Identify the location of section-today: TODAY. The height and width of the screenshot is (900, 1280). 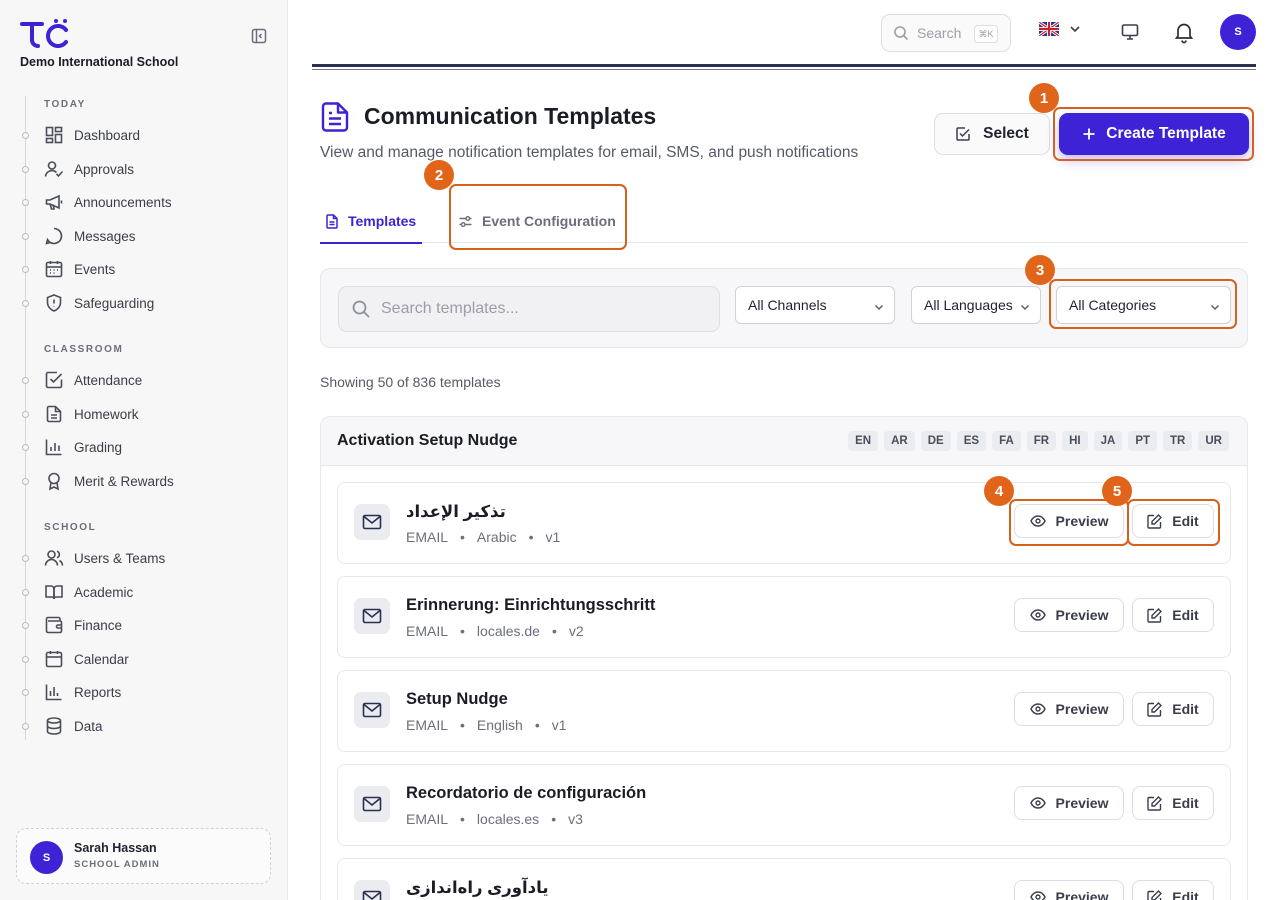
(65, 104).